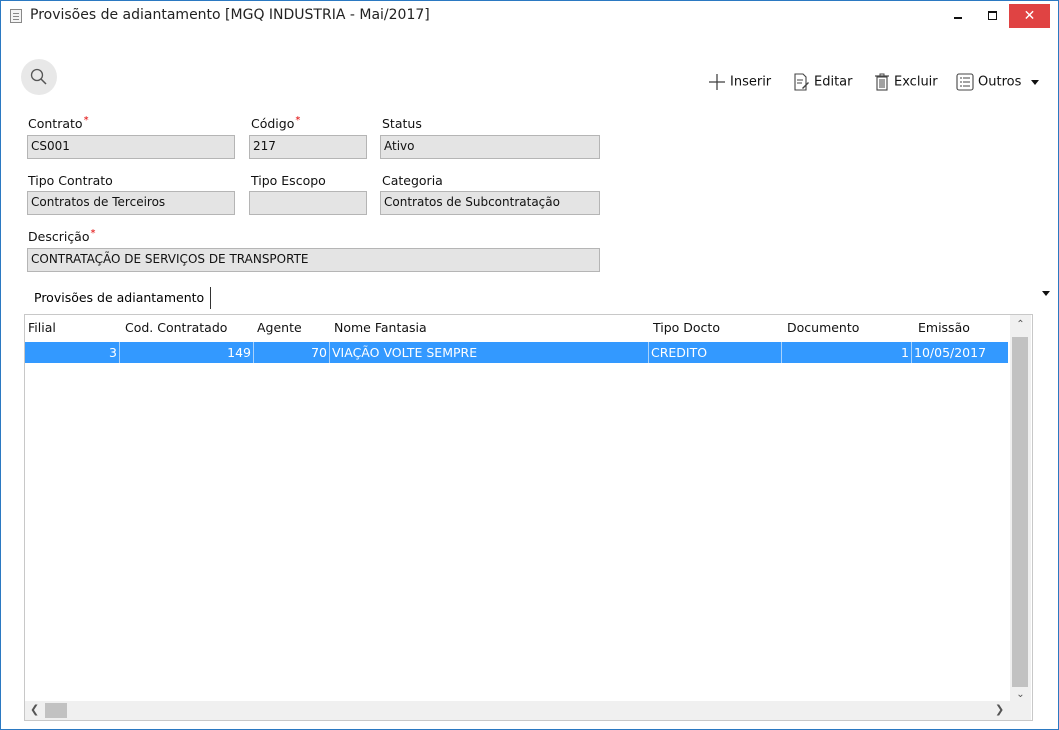  What do you see at coordinates (686, 327) in the screenshot?
I see `col-tipo-docto: Tipo Docto` at bounding box center [686, 327].